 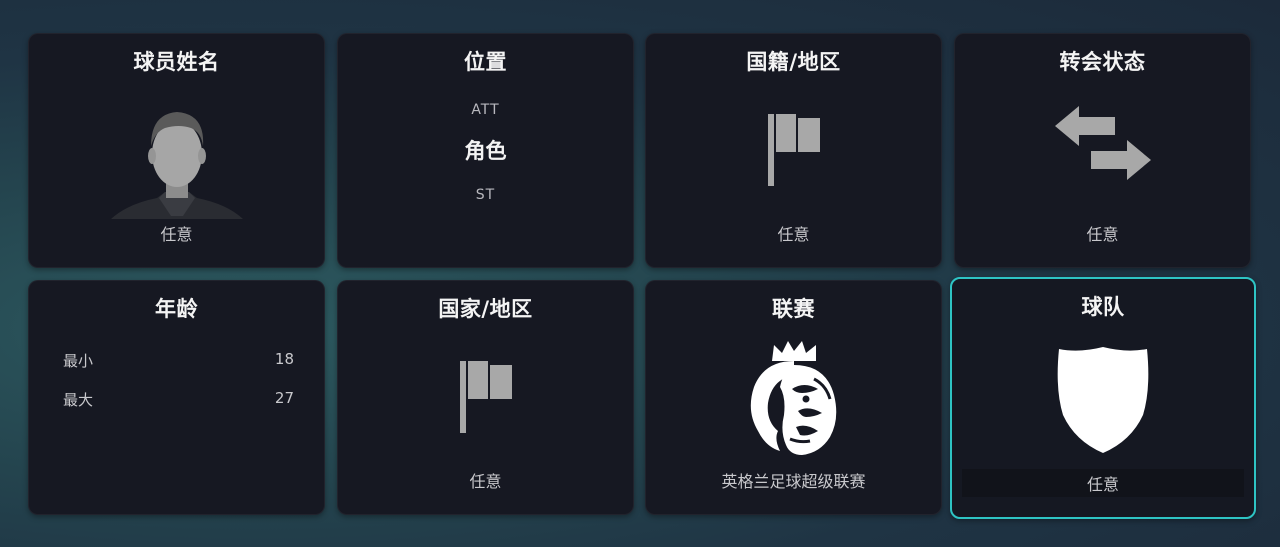 What do you see at coordinates (284, 398) in the screenshot?
I see `age-max-value: 27` at bounding box center [284, 398].